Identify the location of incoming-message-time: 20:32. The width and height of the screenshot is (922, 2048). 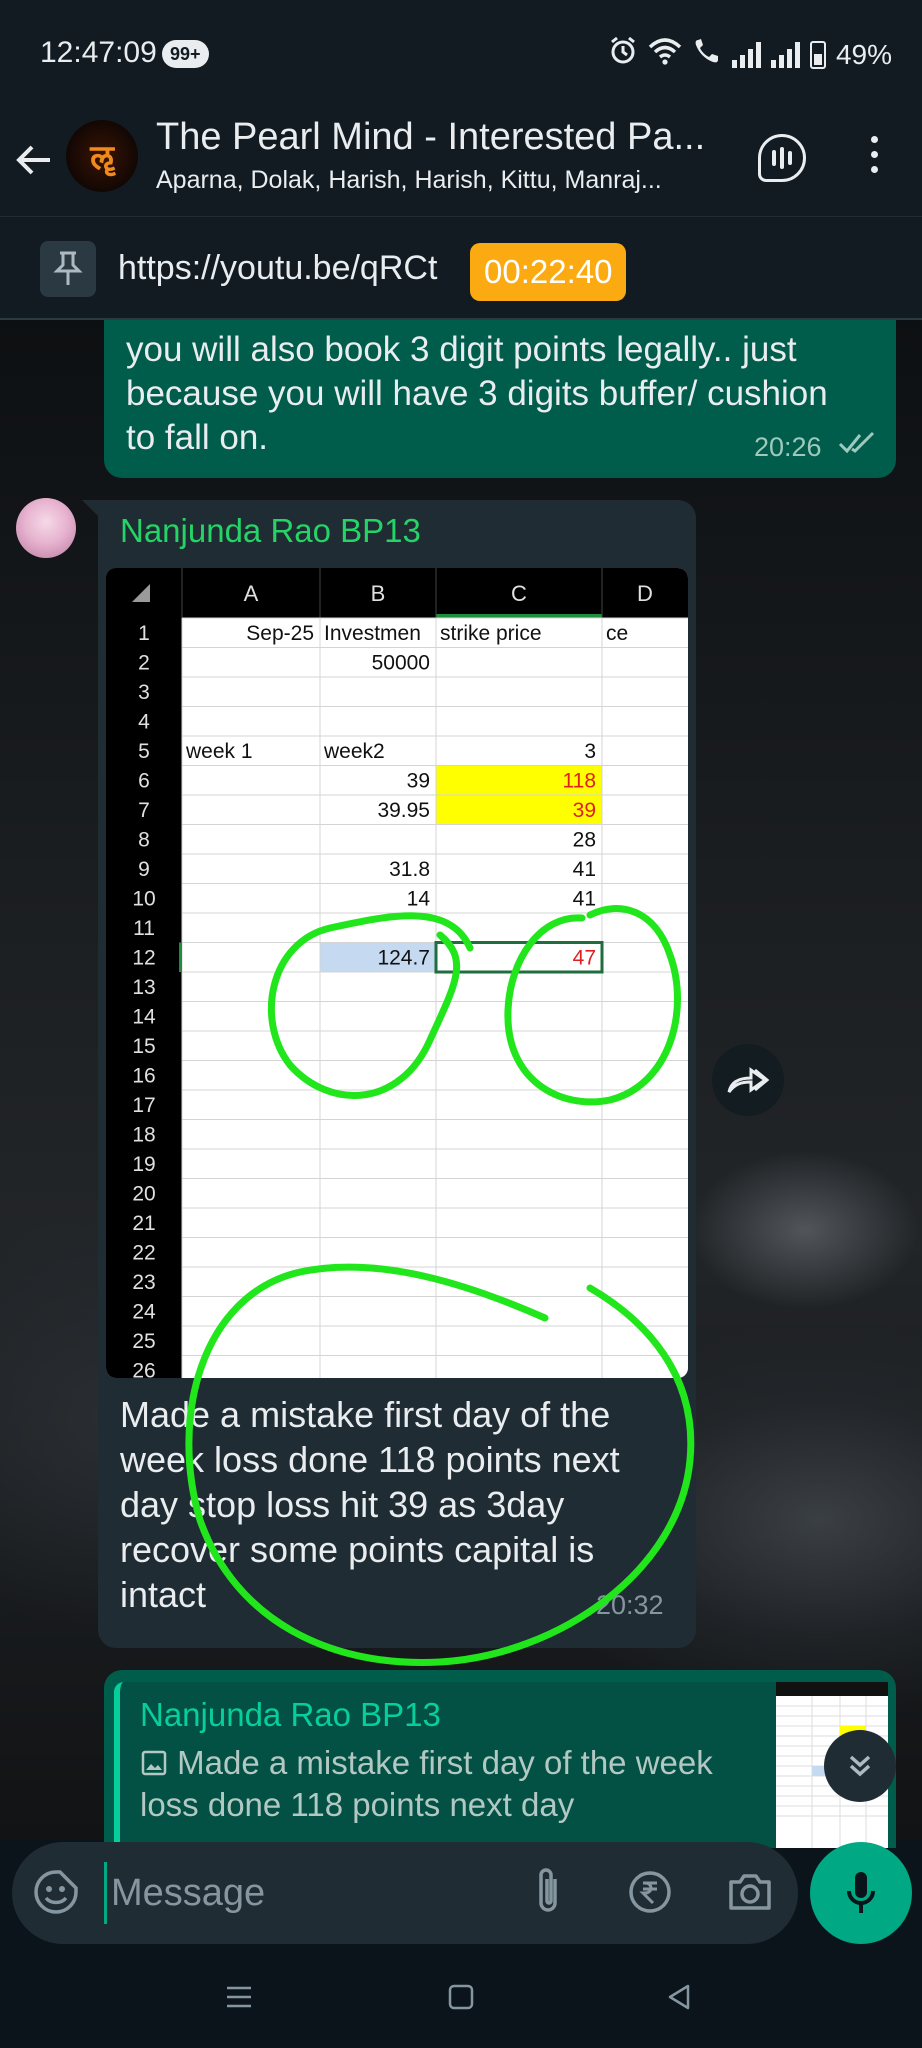
(630, 1605).